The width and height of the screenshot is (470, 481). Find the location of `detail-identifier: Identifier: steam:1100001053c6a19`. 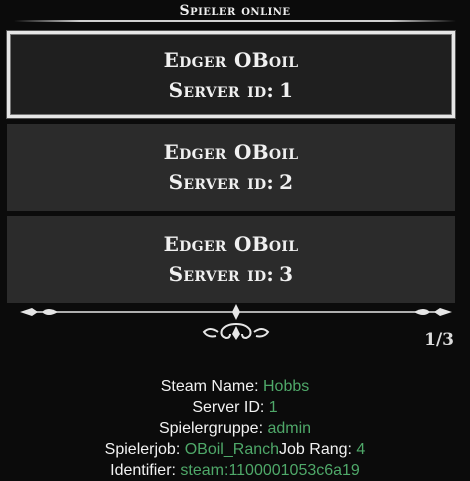

detail-identifier: Identifier: steam:1100001053c6a19 is located at coordinates (235, 470).